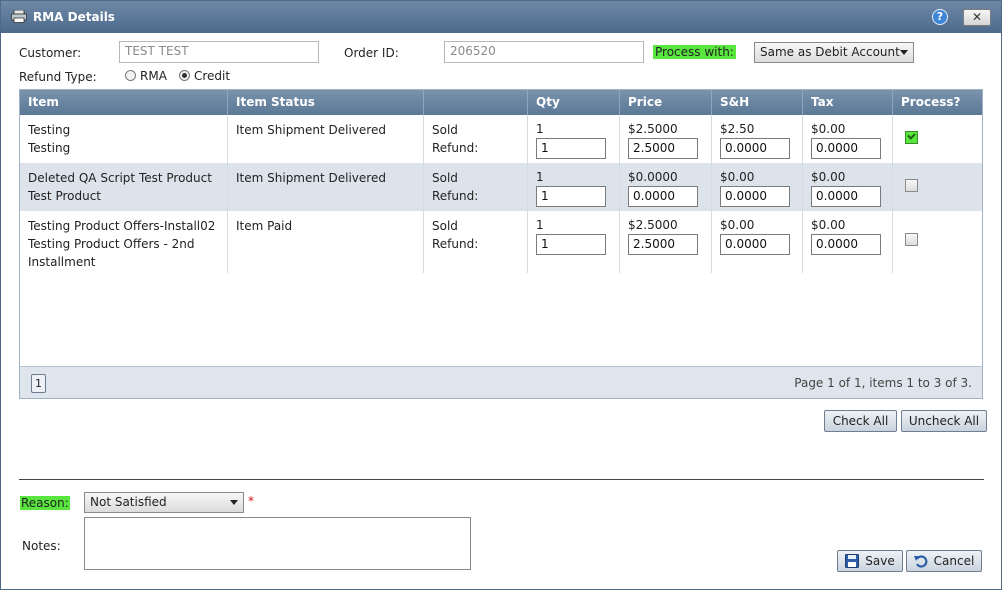  Describe the element at coordinates (476, 102) in the screenshot. I see `col-blank` at that location.